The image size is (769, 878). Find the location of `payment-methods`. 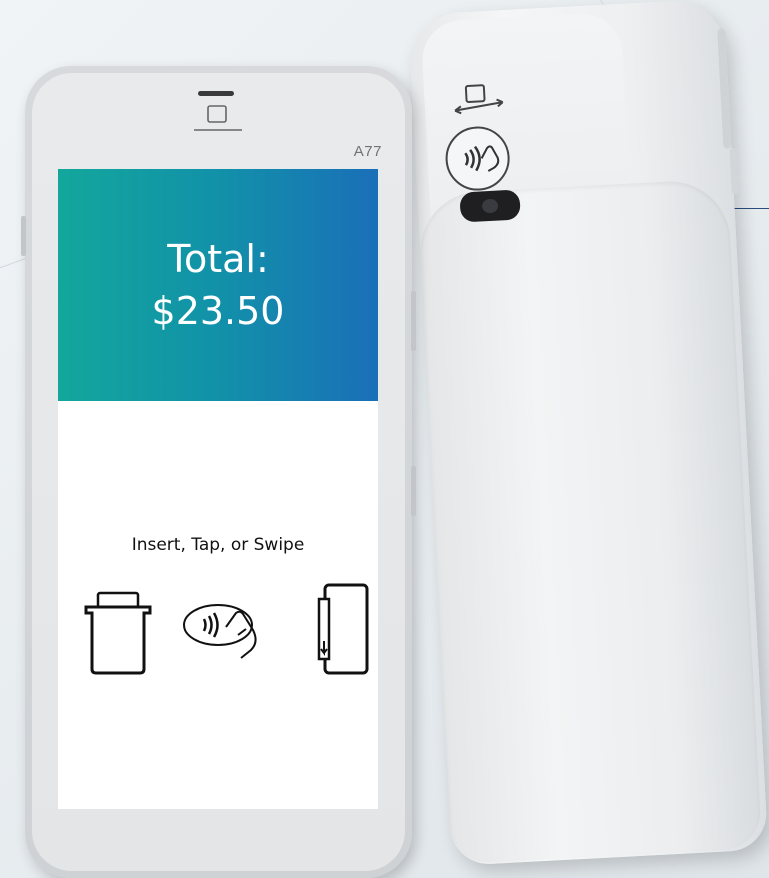

payment-methods is located at coordinates (218, 634).